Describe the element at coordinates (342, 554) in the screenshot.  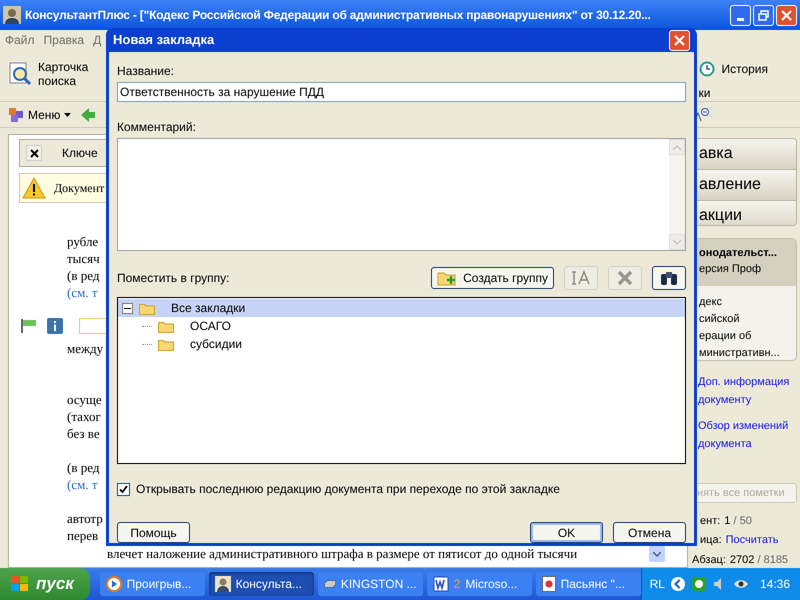
I see `document-text: влечет наложение административного штрафа в размере от пятисот до одной тысячи` at that location.